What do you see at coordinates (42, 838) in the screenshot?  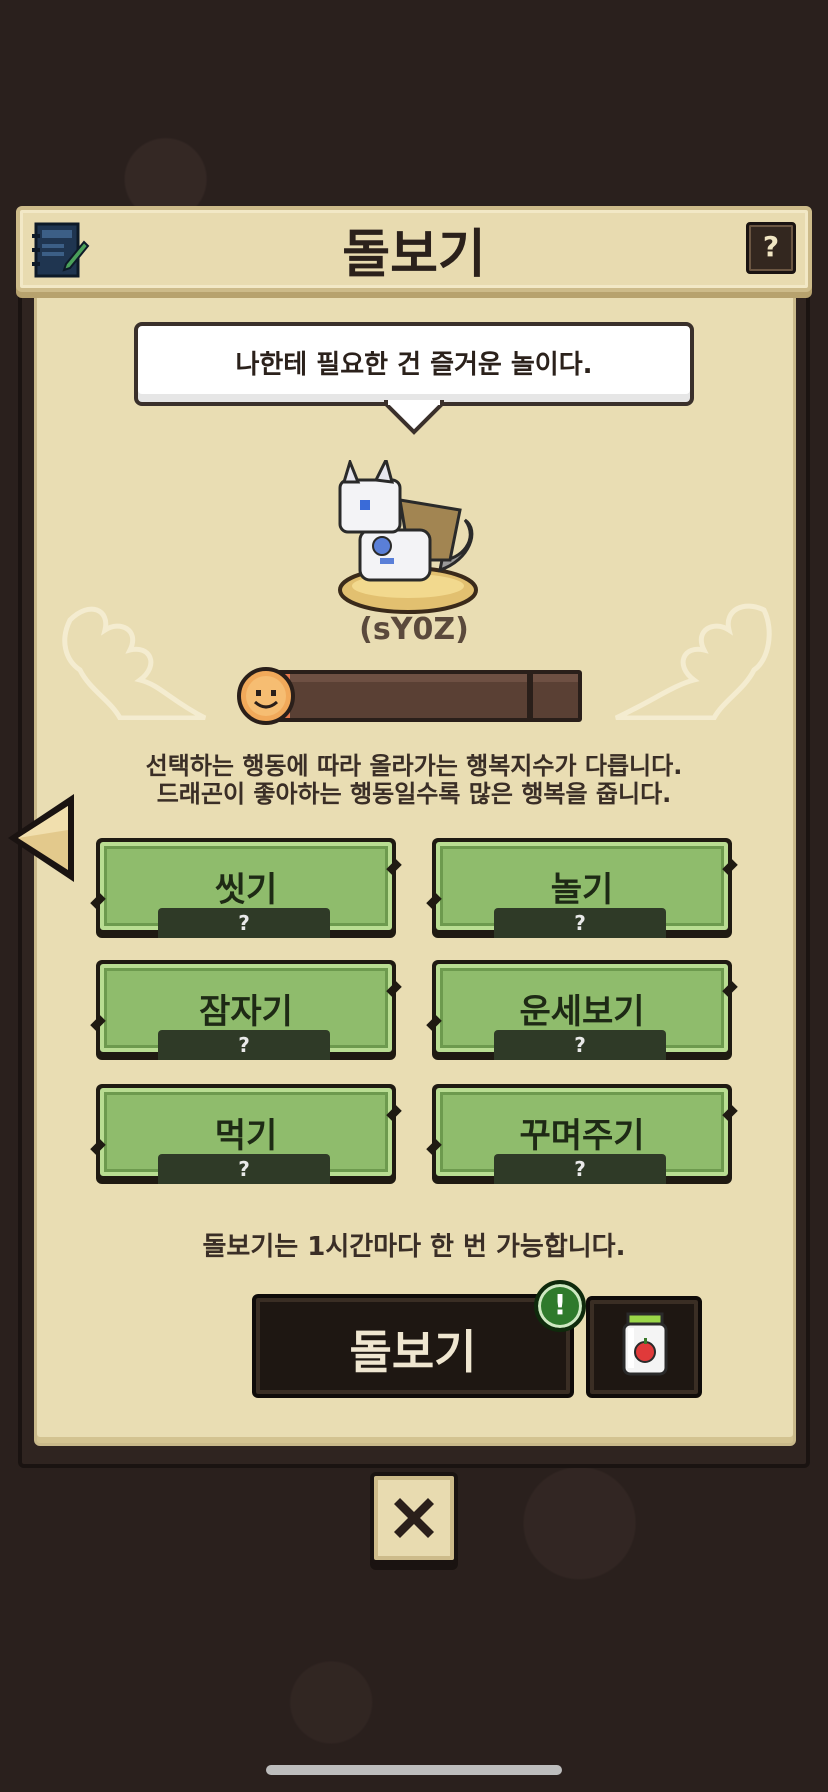 I see `previous-arrow-icon` at bounding box center [42, 838].